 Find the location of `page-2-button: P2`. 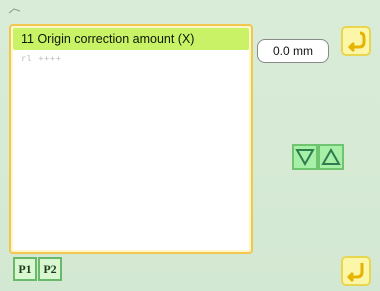

page-2-button: P2 is located at coordinates (50, 269).